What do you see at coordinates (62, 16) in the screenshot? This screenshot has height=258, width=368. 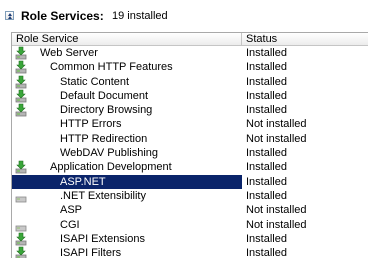 I see `section-title: Role Services:` at bounding box center [62, 16].